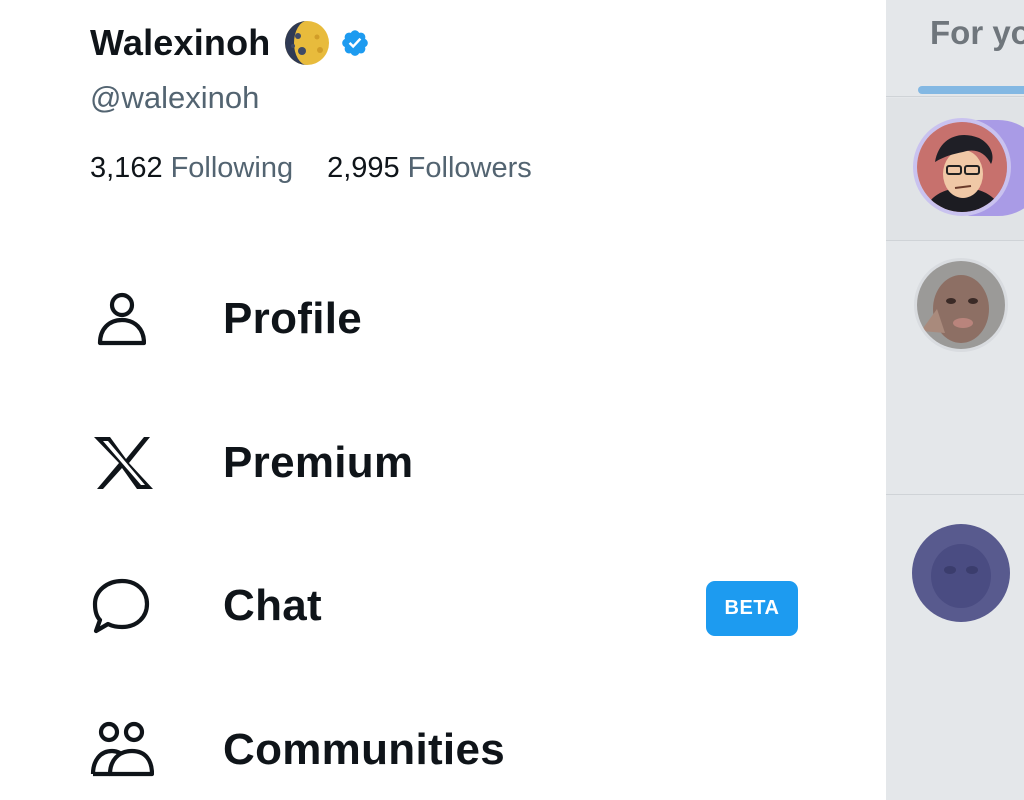  Describe the element at coordinates (355, 43) in the screenshot. I see `verified-badge-icon` at that location.